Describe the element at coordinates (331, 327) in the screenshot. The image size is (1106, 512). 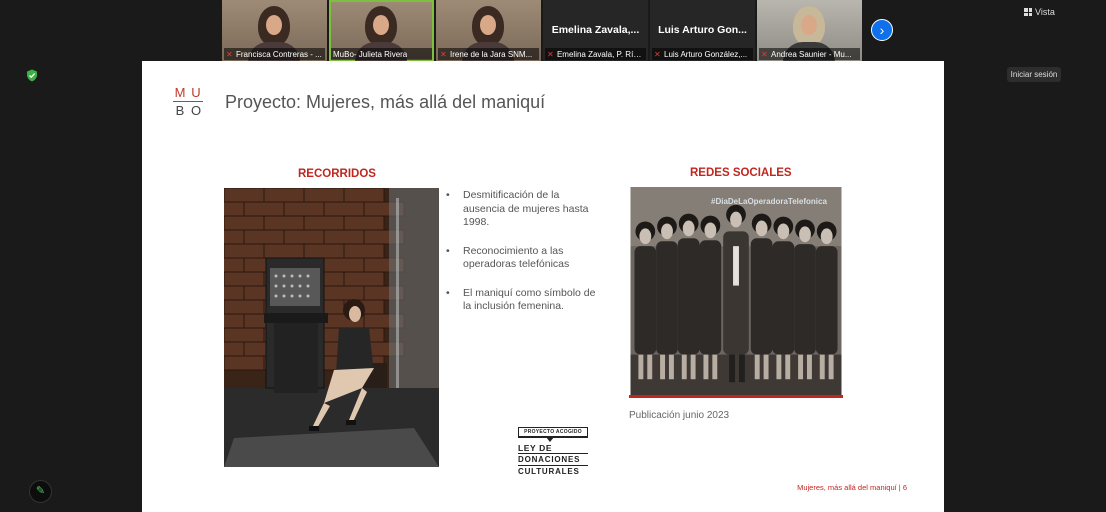
I see `exhibit-photo` at that location.